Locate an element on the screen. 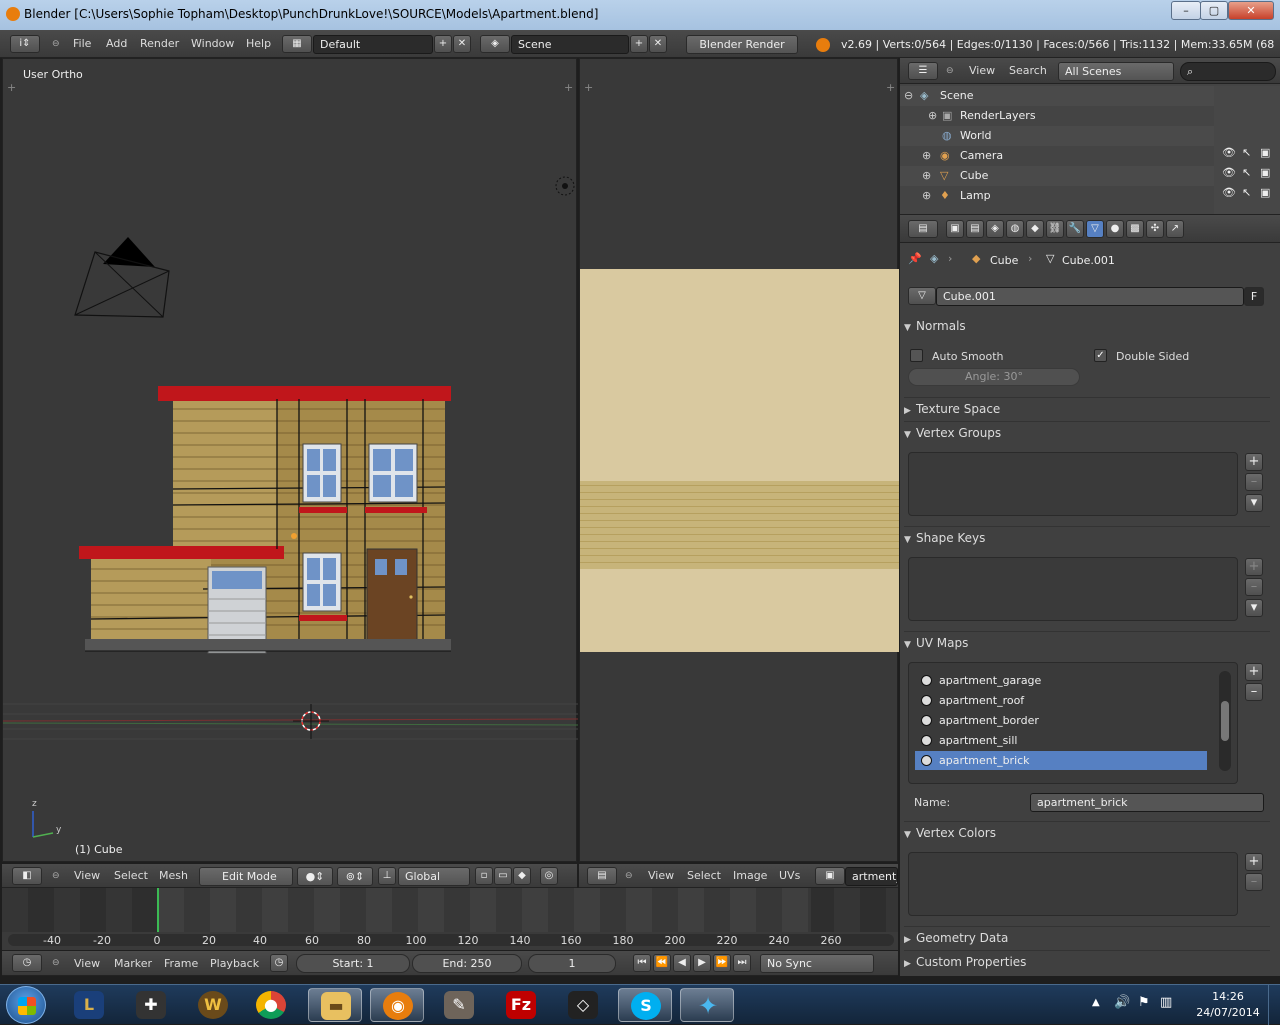 The height and width of the screenshot is (1025, 1280). outliner-item-lamp: ⊕ ♦ Lamp is located at coordinates (1057, 196).